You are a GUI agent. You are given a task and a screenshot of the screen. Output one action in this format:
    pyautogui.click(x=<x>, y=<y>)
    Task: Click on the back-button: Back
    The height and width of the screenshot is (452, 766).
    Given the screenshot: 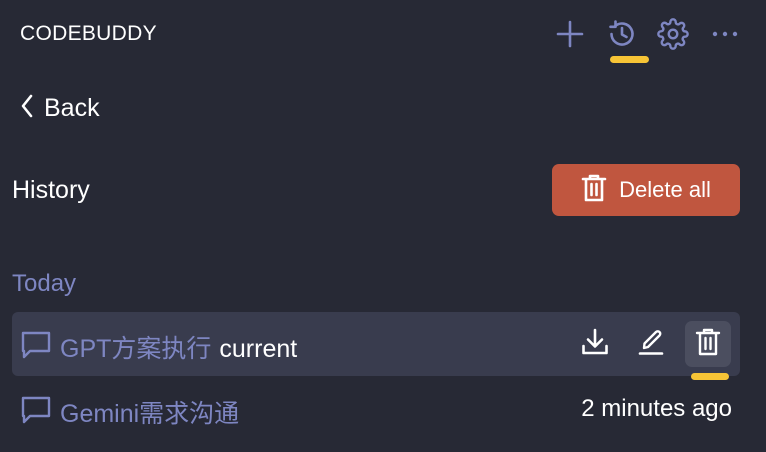 What is the action you would take?
    pyautogui.click(x=60, y=108)
    